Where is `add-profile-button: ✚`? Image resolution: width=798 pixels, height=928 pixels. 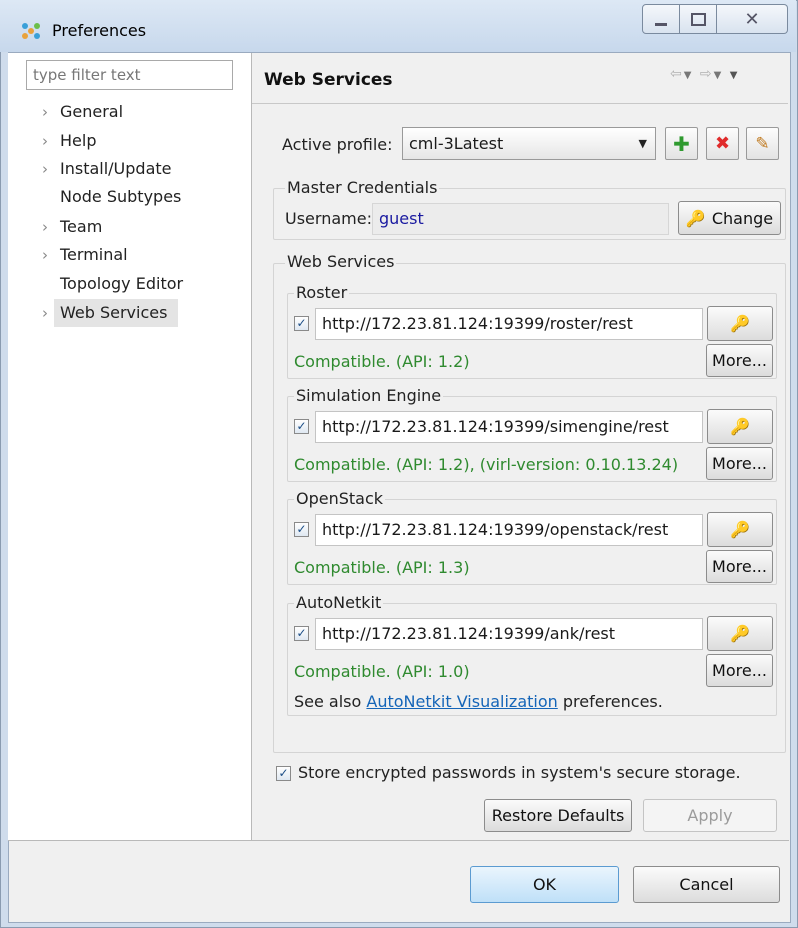 add-profile-button: ✚ is located at coordinates (681, 143).